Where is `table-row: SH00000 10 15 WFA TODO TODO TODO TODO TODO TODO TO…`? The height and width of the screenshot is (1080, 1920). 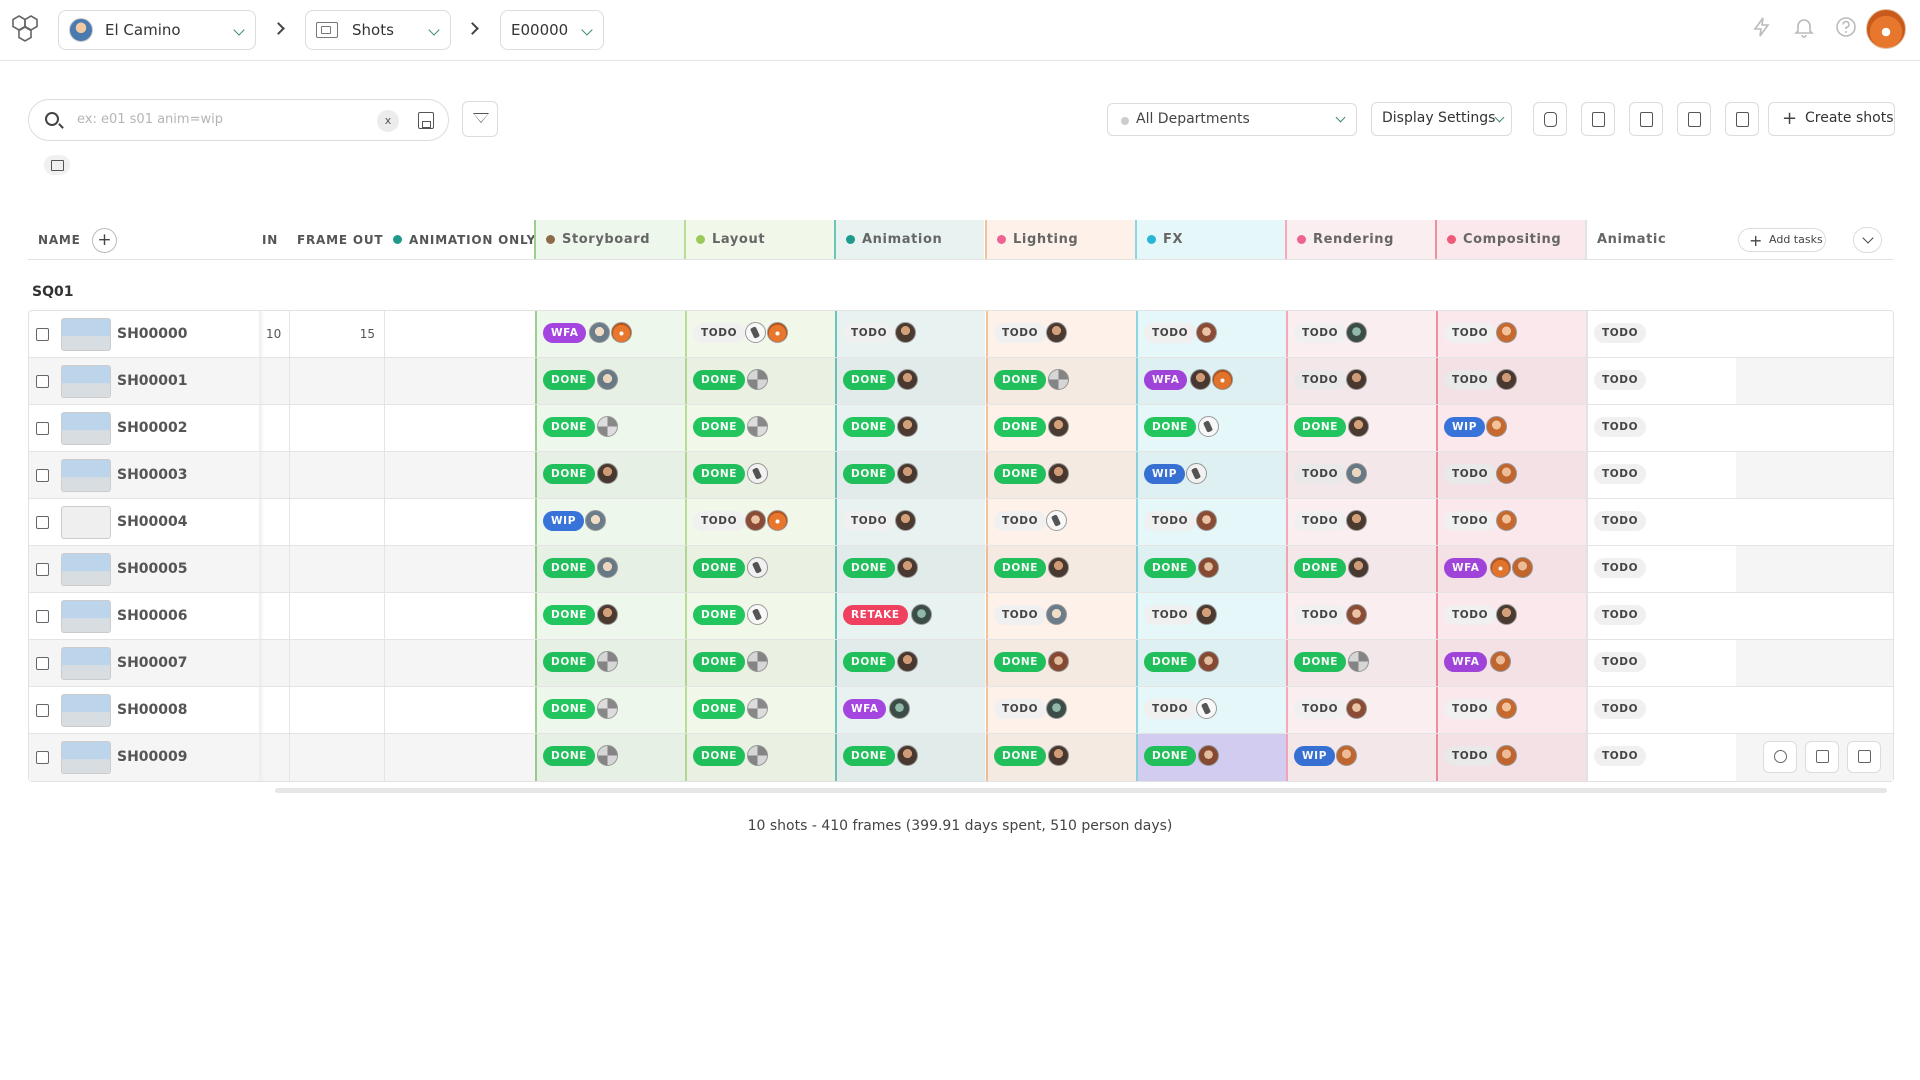 table-row: SH00000 10 15 WFA TODO TODO TODO TODO TODO TODO TO… is located at coordinates (961, 334).